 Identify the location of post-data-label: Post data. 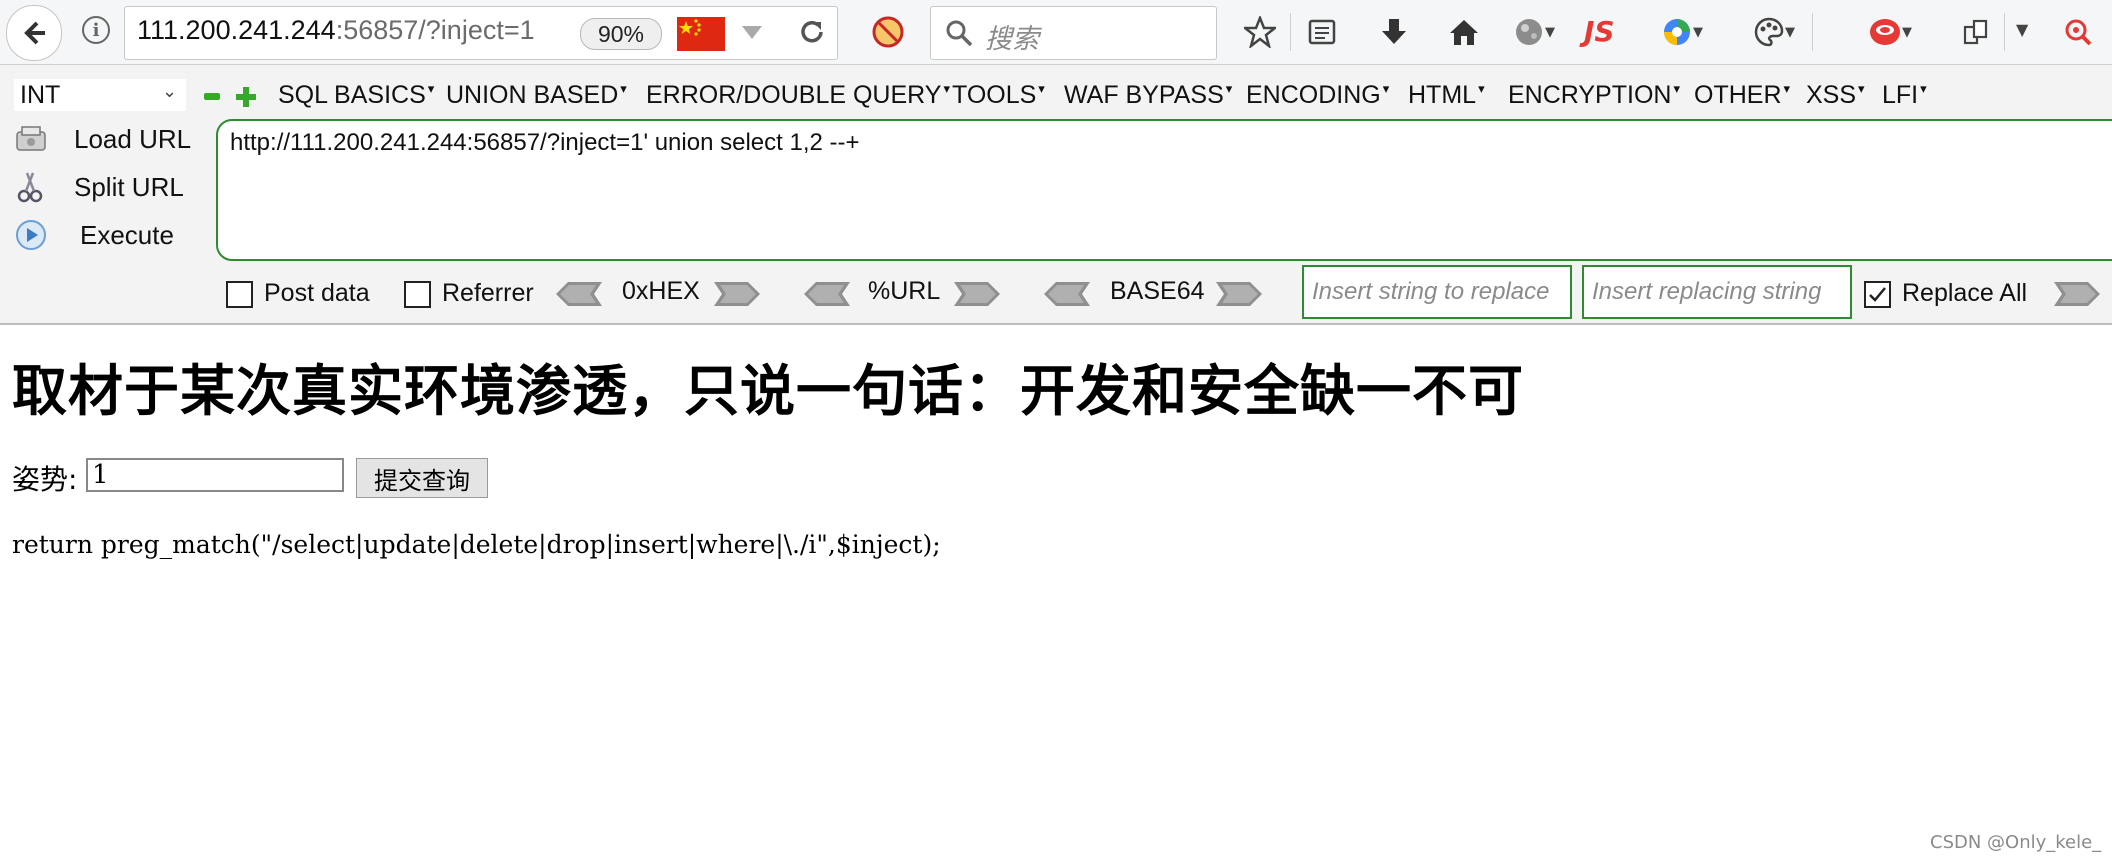
(317, 293).